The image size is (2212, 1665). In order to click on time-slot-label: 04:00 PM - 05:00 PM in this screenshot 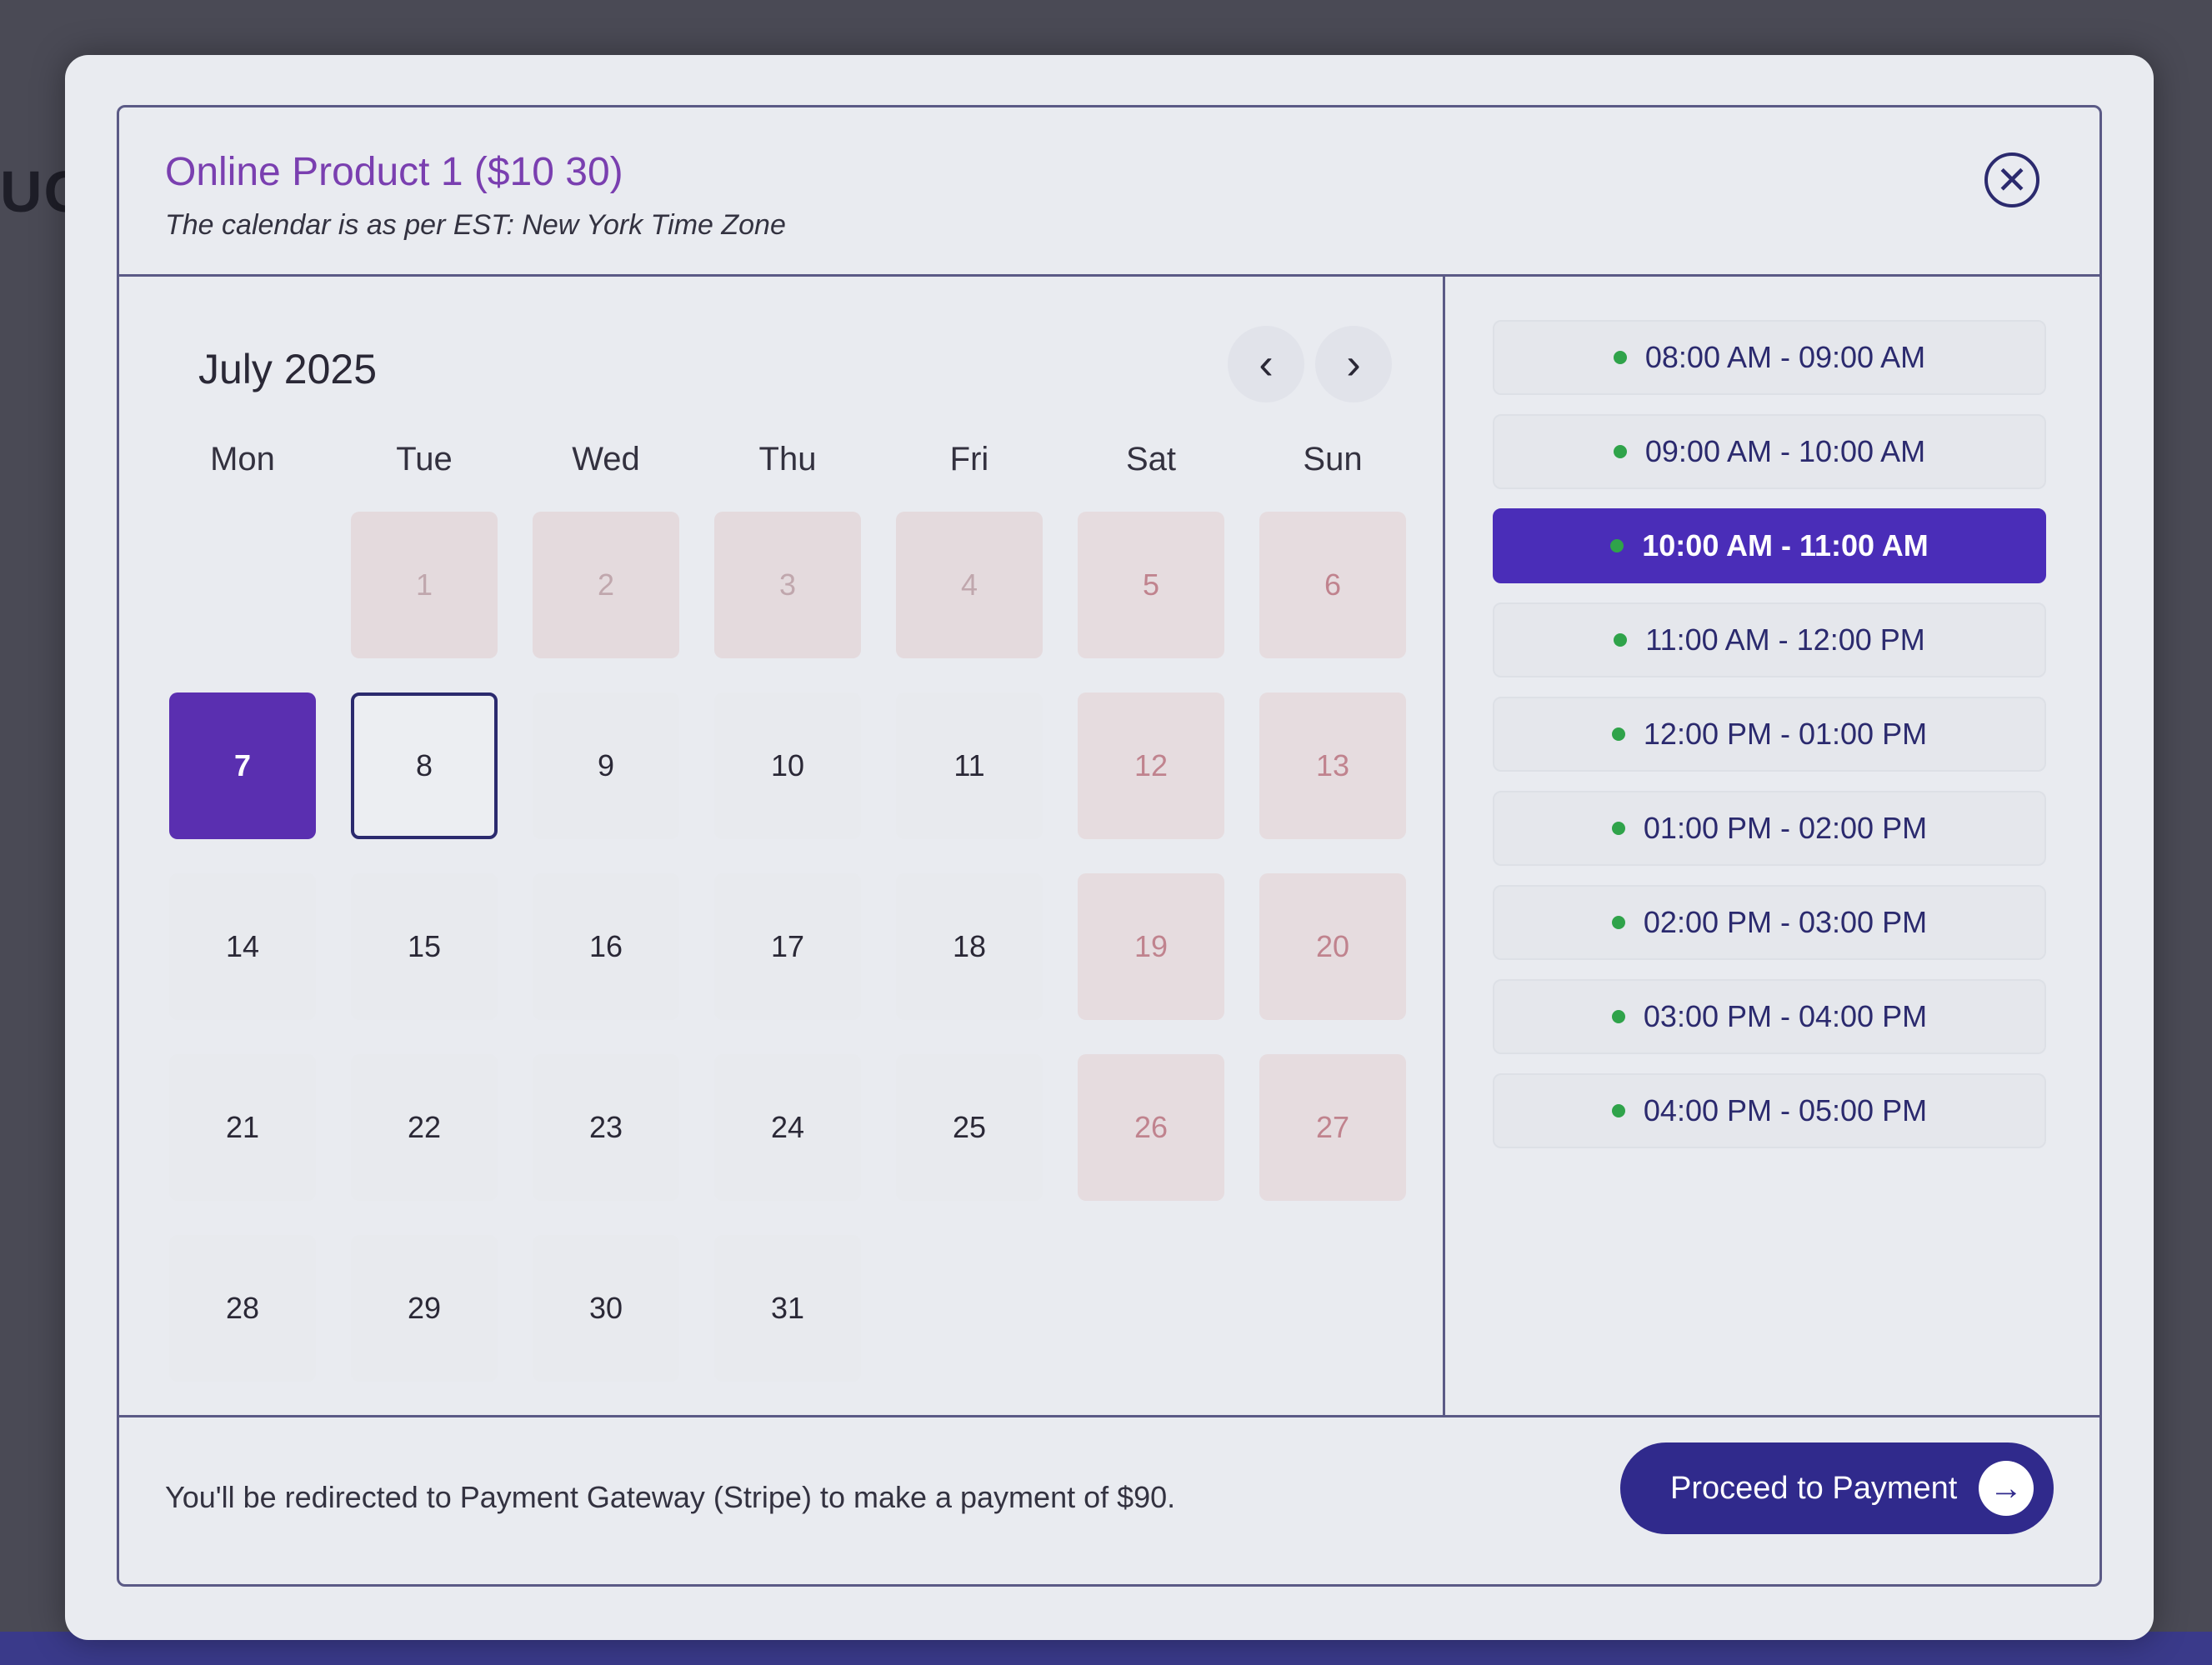, I will do `click(1785, 1110)`.